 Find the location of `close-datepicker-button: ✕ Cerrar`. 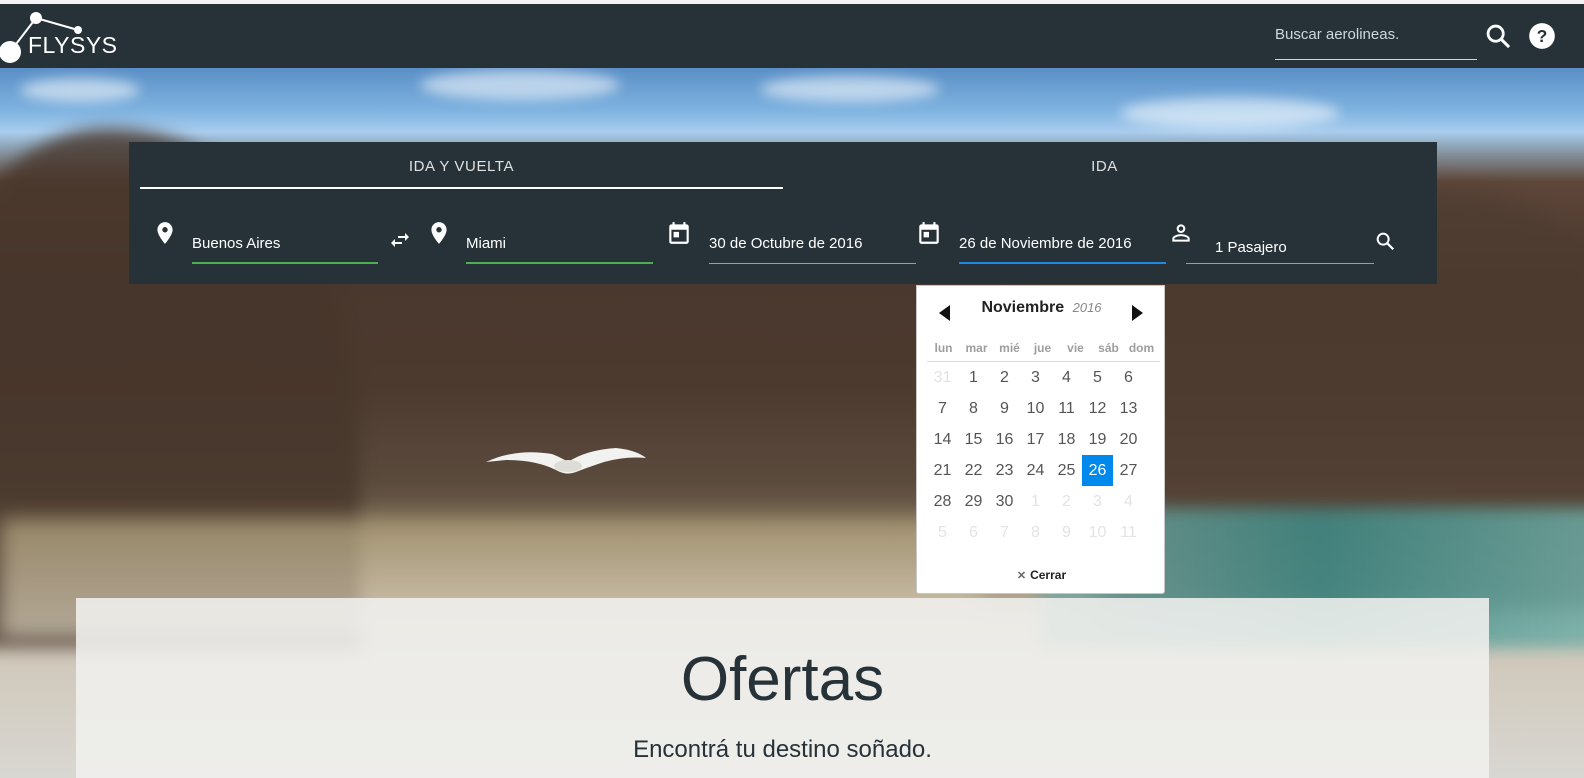

close-datepicker-button: ✕ Cerrar is located at coordinates (1041, 575).